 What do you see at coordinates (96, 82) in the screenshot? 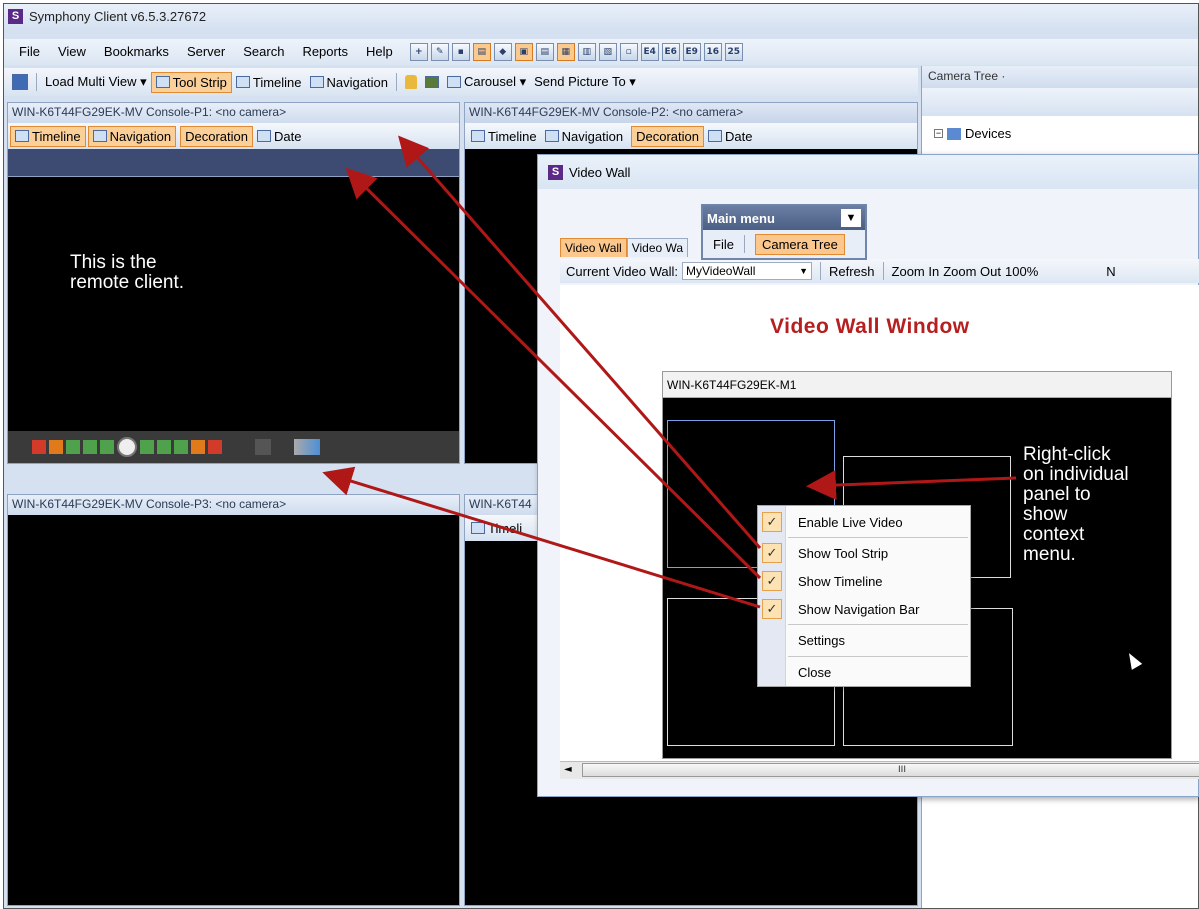
I see `load-multi-view-button: Load Multi View ▾` at bounding box center [96, 82].